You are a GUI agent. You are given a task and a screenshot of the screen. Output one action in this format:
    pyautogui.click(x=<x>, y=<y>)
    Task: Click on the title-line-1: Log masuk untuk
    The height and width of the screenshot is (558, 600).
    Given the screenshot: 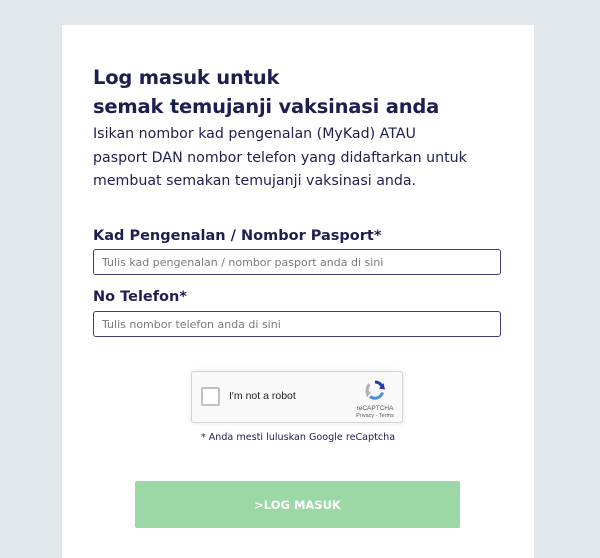 What is the action you would take?
    pyautogui.click(x=186, y=77)
    